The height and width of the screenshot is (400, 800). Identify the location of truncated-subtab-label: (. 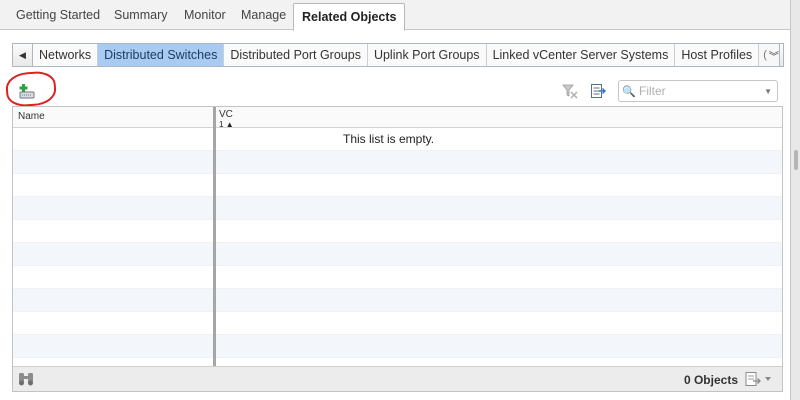
(765, 55).